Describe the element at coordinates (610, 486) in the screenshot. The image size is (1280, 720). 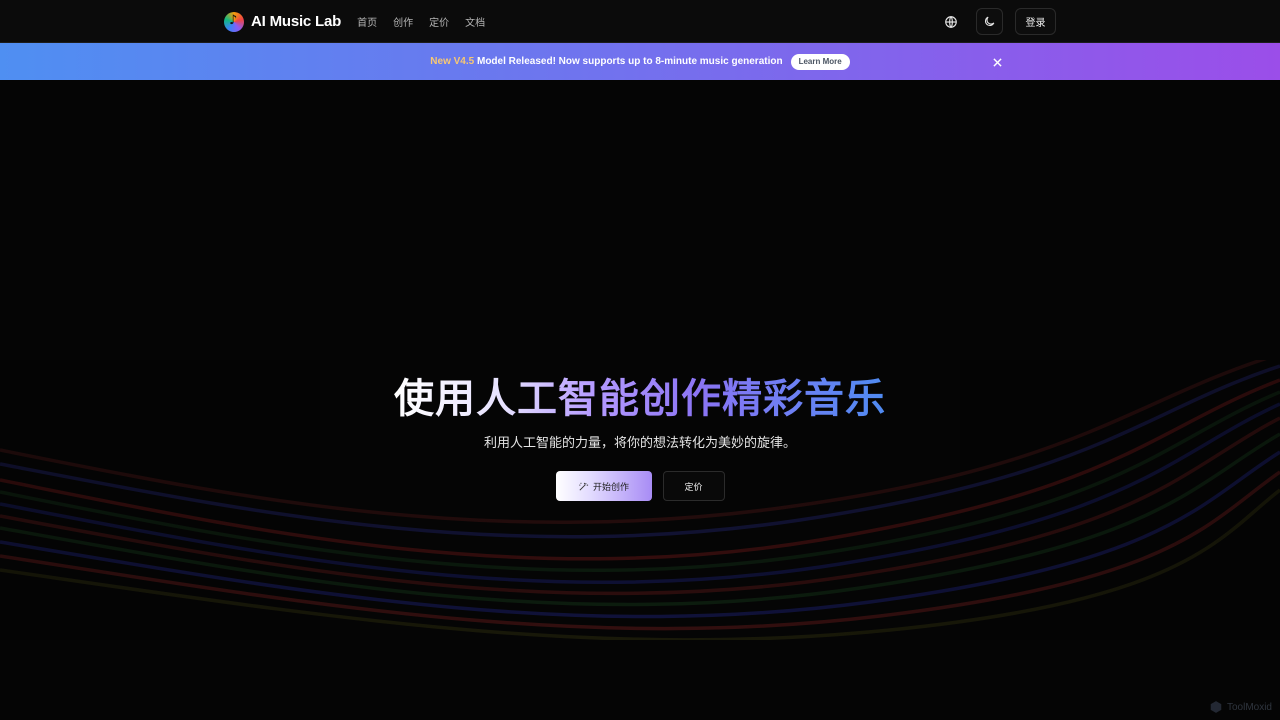
I see `start-creating-label: 开始创作` at that location.